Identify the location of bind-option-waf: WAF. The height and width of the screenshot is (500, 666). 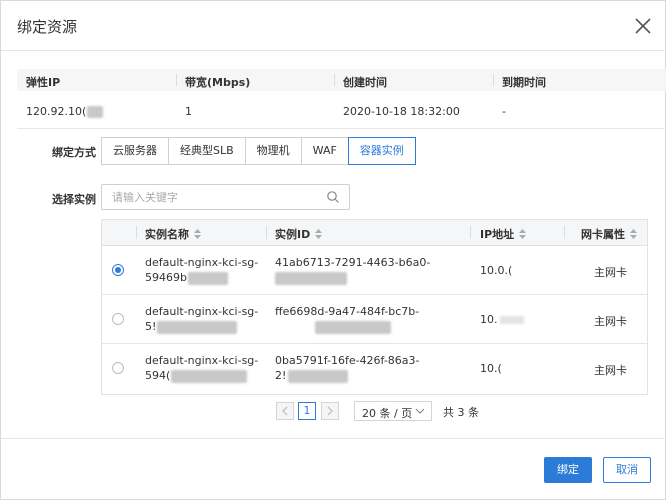
(324, 151).